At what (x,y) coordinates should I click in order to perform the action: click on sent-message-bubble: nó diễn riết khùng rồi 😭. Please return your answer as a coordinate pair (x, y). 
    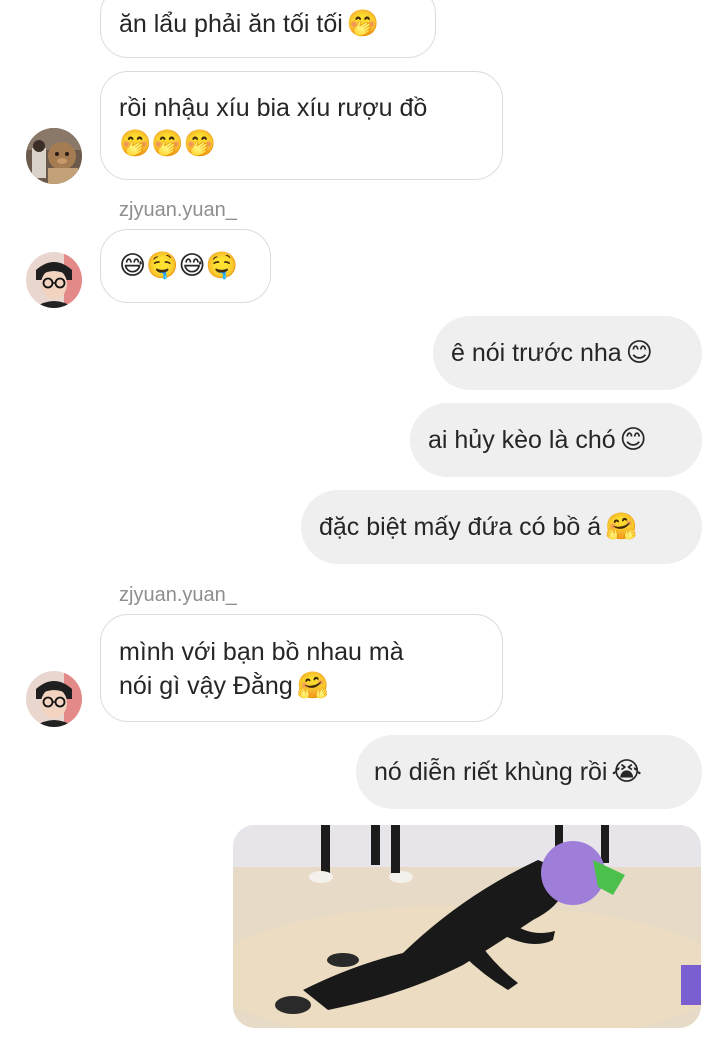
    Looking at the image, I should click on (529, 772).